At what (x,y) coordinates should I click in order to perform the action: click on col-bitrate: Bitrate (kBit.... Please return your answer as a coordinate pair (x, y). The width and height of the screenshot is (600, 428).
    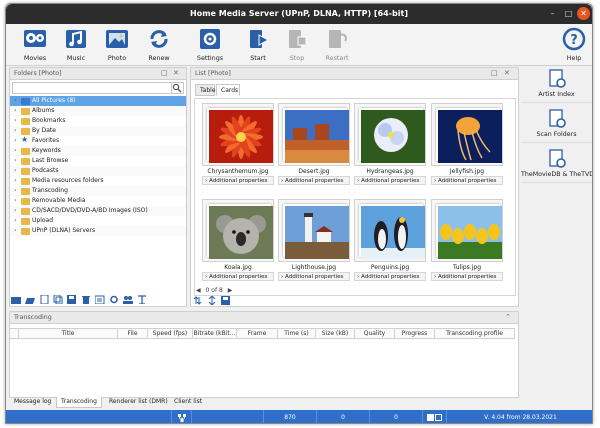
    Looking at the image, I should click on (215, 334).